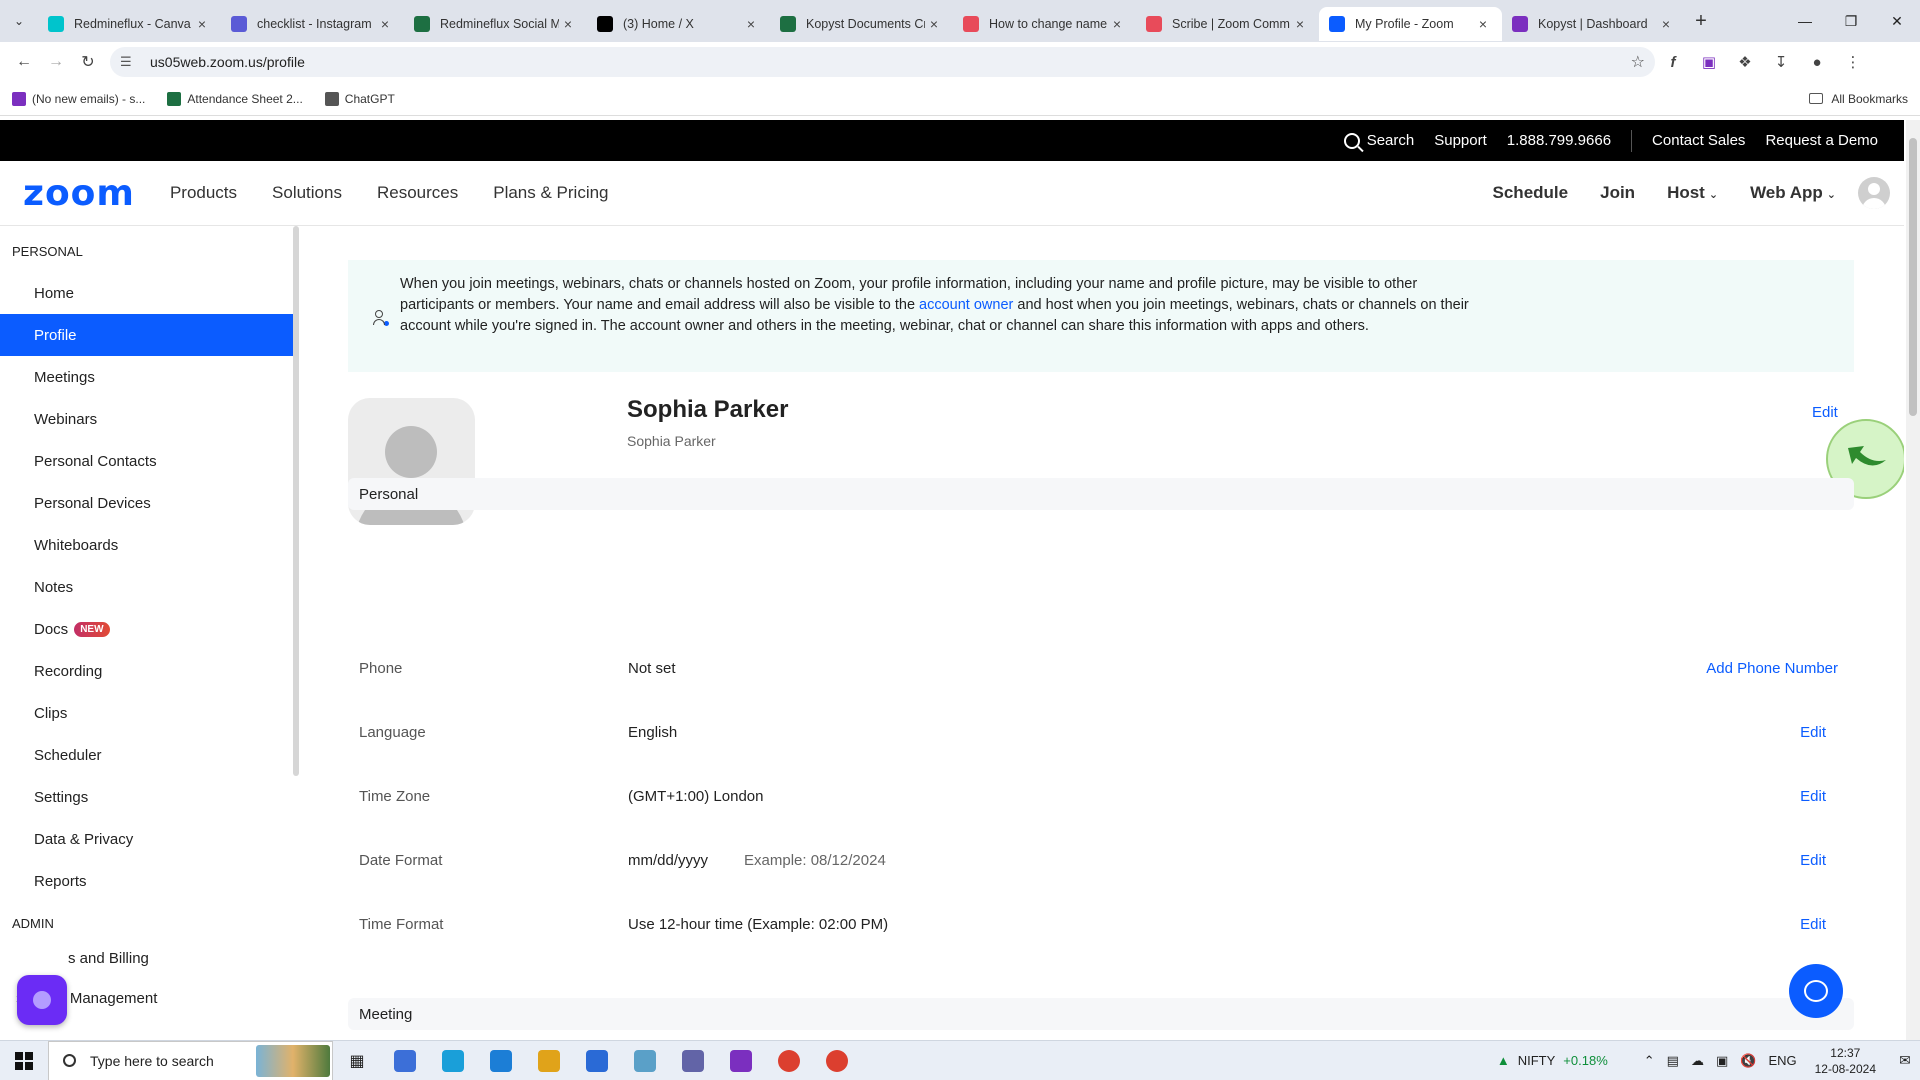 Image resolution: width=1920 pixels, height=1080 pixels. I want to click on support-link: Support, so click(1460, 140).